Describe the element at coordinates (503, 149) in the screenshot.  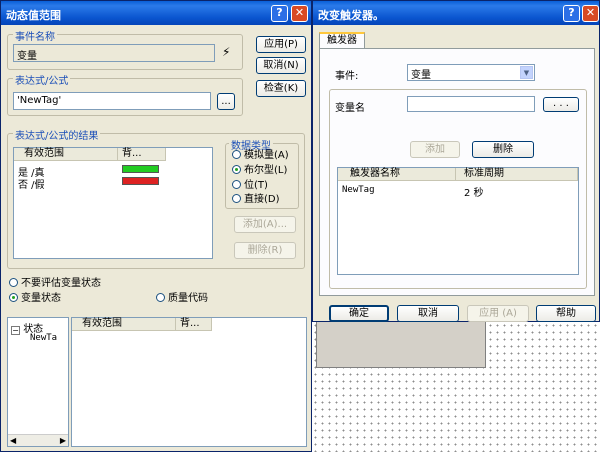
I see `delete-button: 删除` at that location.